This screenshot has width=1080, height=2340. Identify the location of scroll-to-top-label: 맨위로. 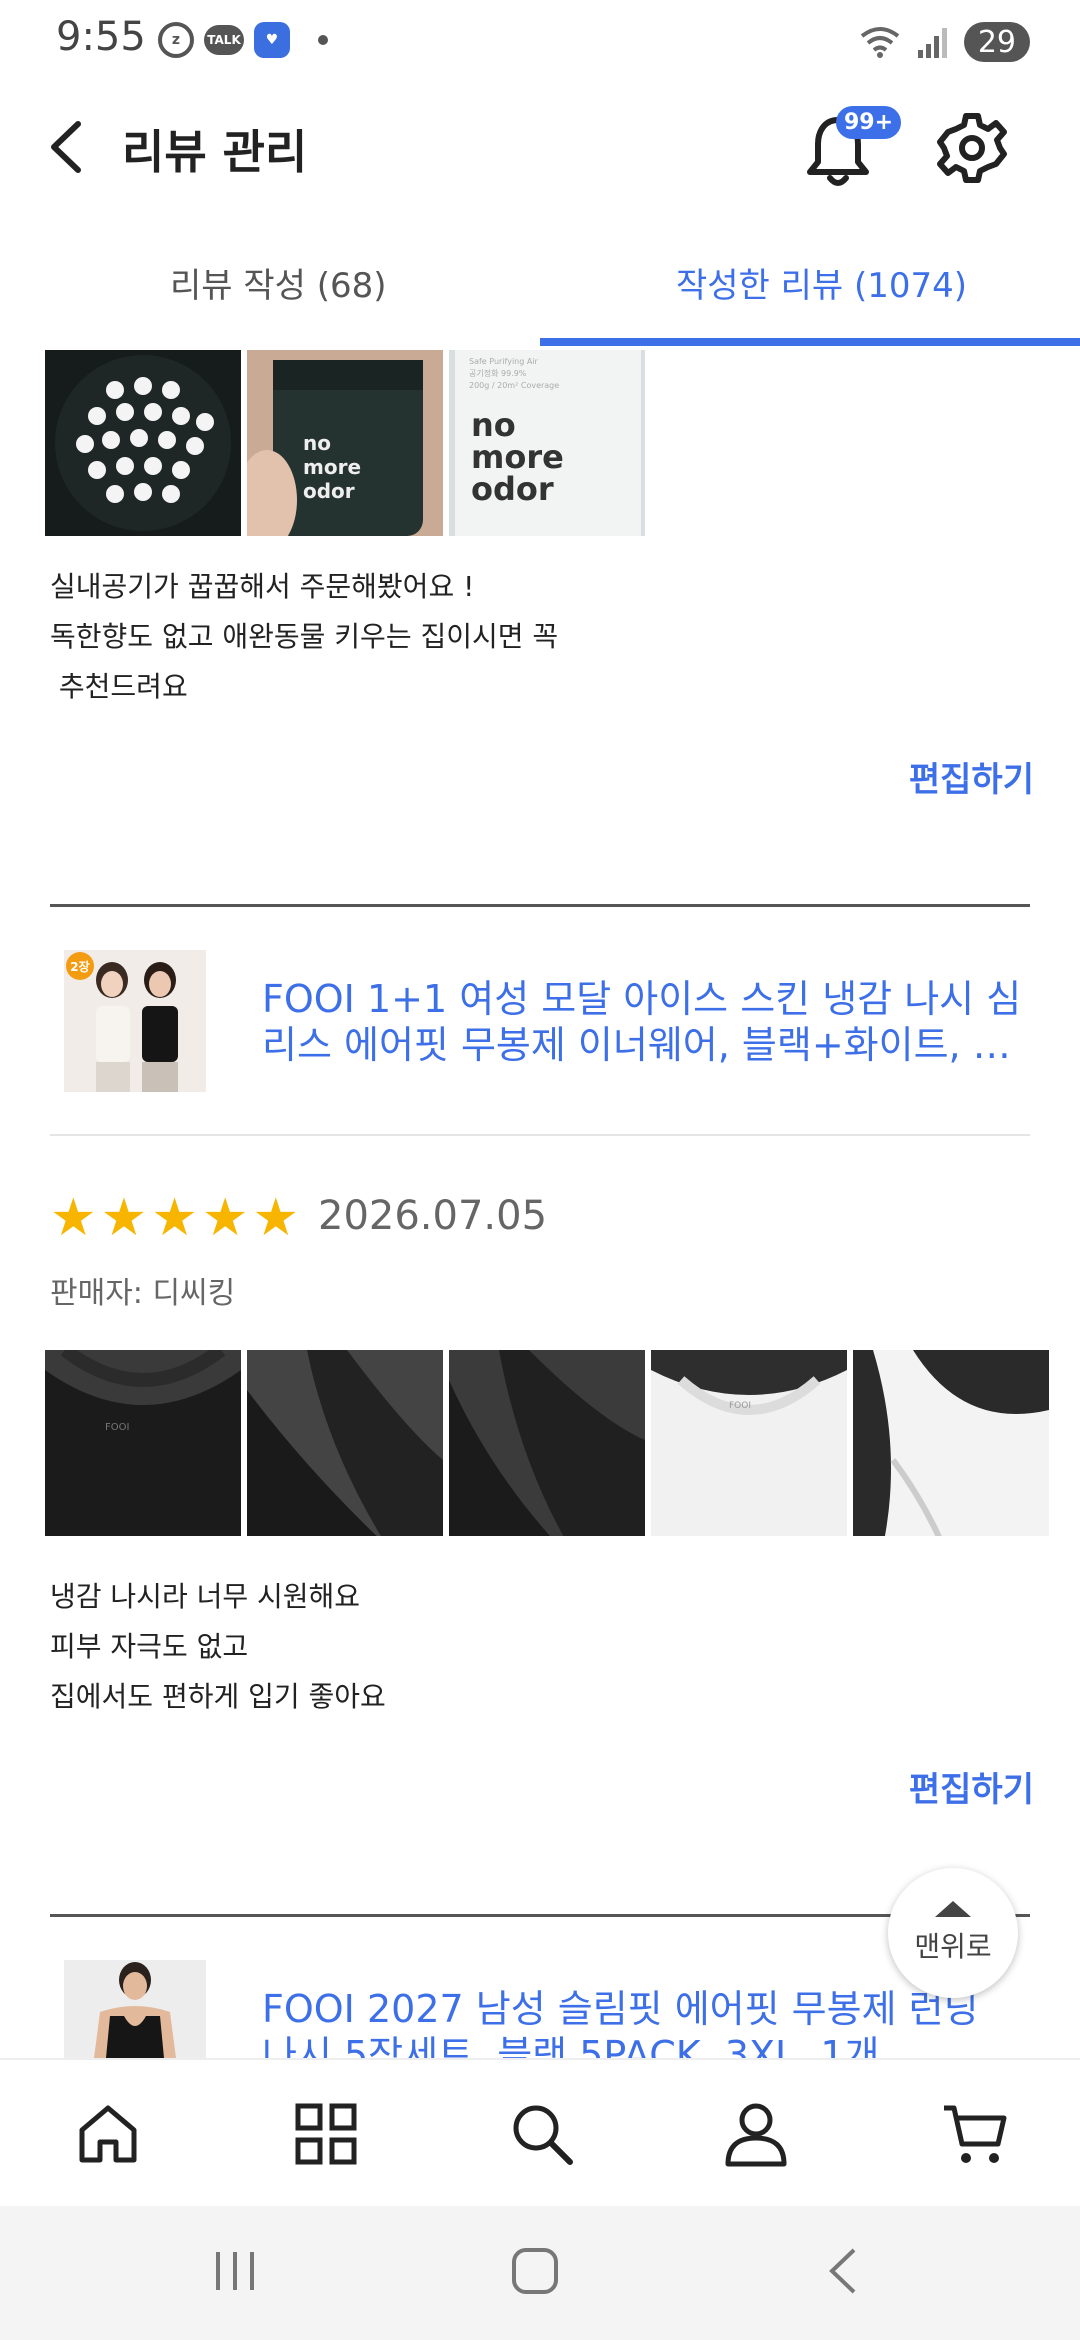
(953, 1946).